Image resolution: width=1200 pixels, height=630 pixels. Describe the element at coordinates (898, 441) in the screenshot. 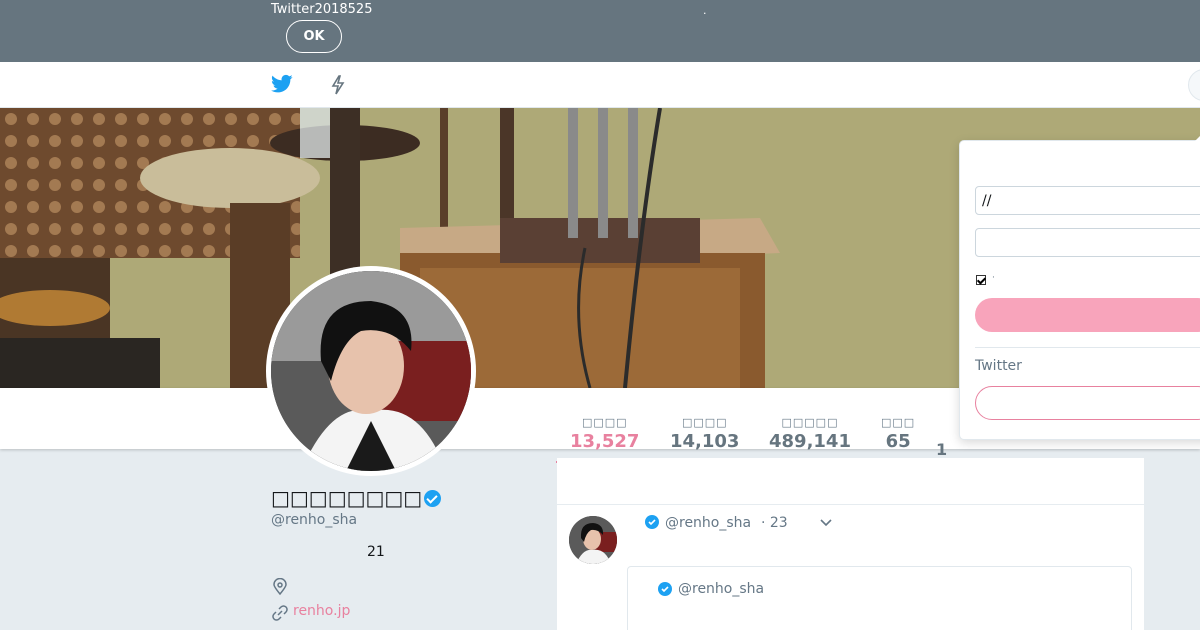

I see `stat-likes-value: 65` at that location.